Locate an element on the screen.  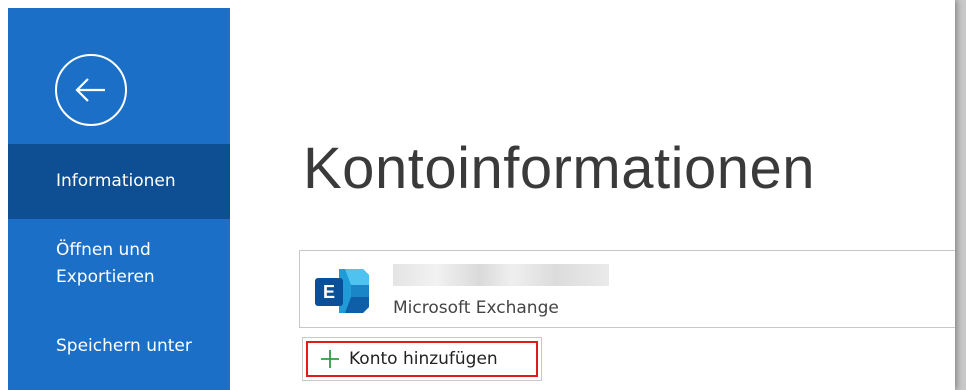
account-selector: E Microsoft Exchange is located at coordinates (627, 289).